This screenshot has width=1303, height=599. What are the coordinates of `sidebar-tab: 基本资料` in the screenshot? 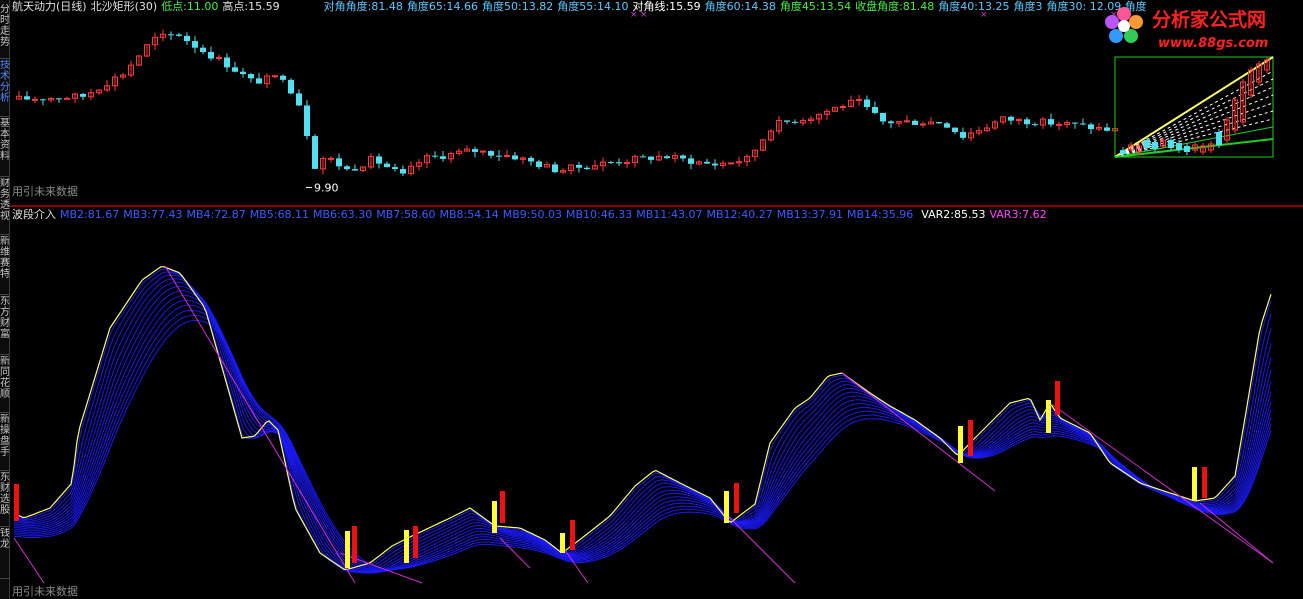 It's located at (4, 147).